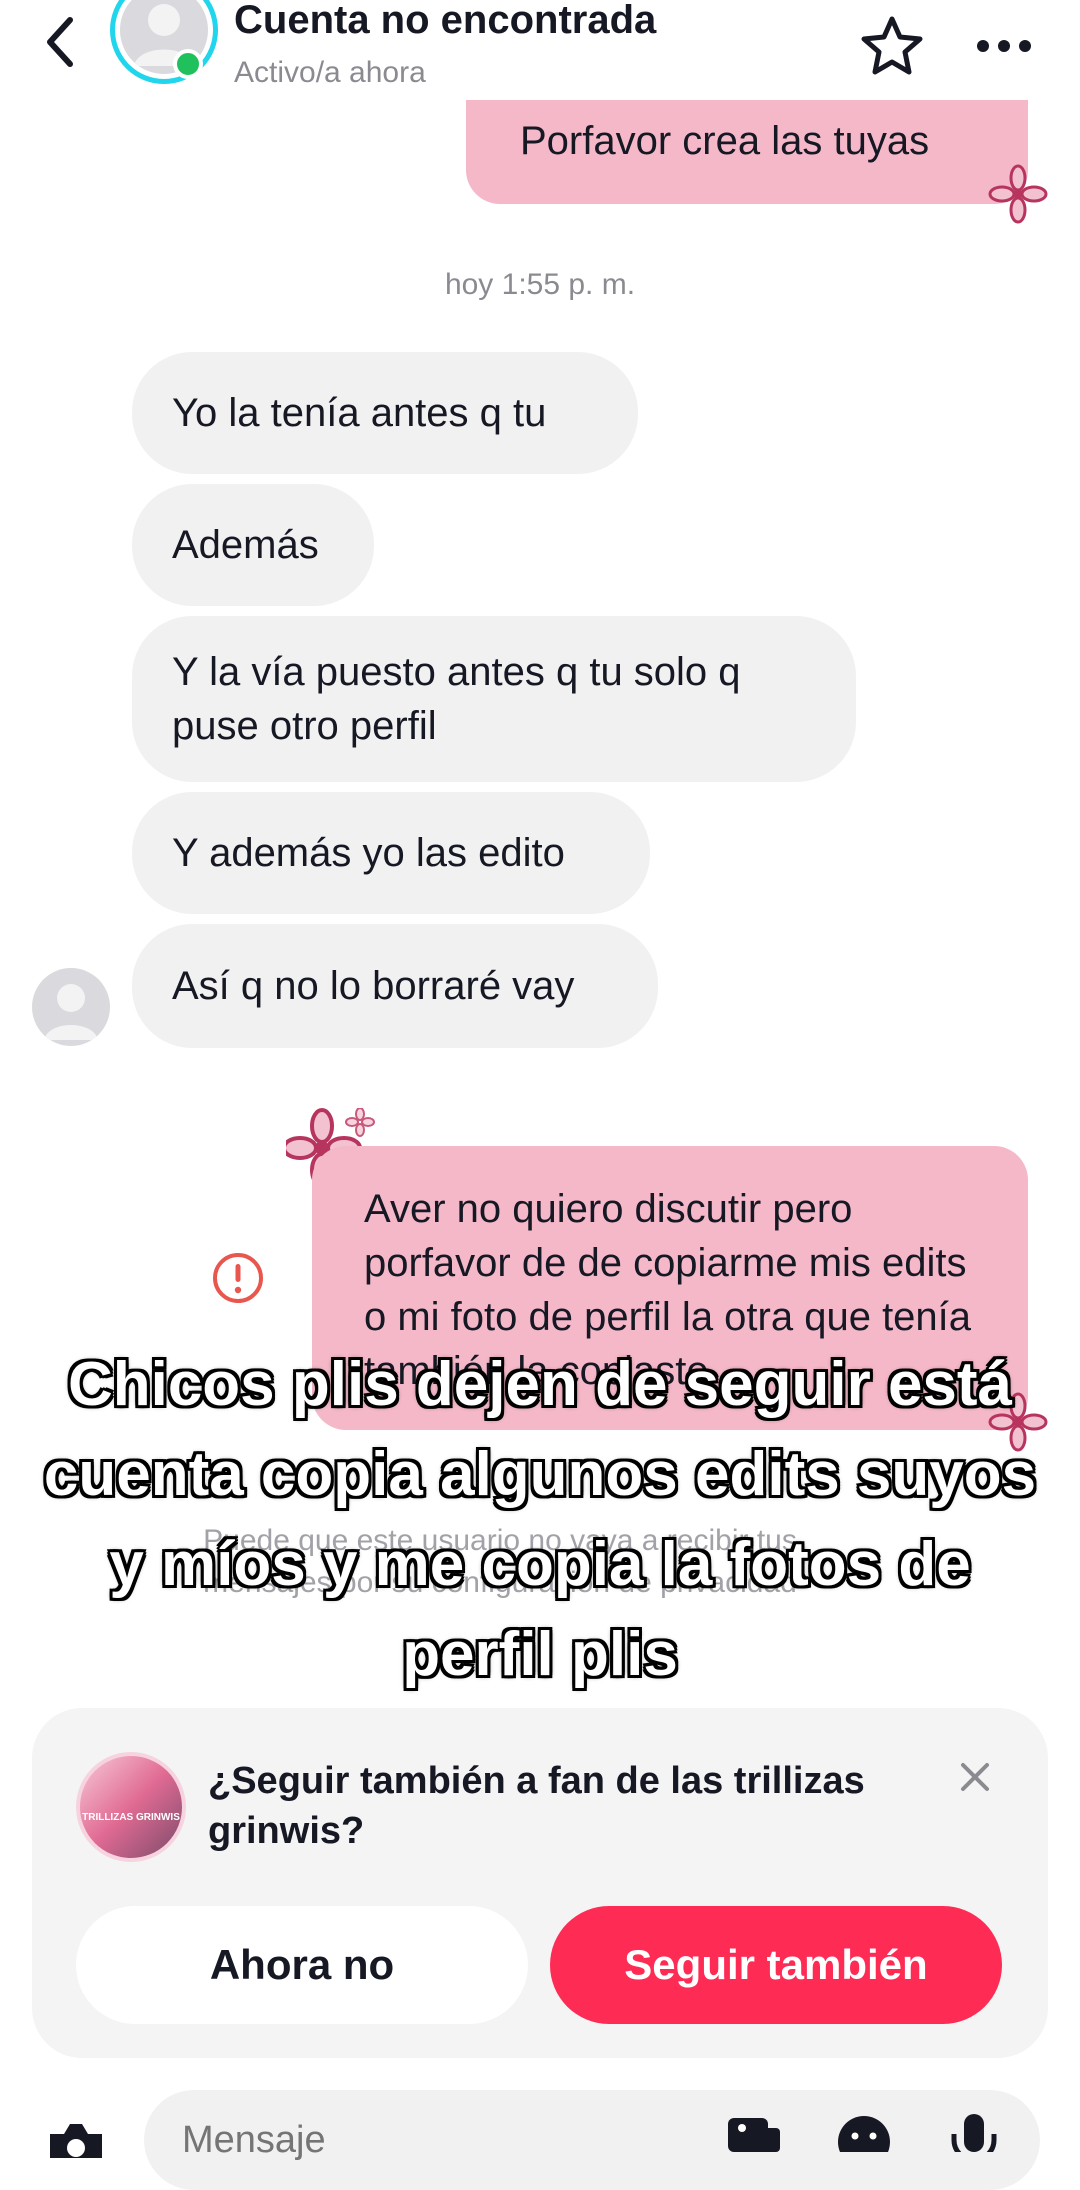  I want to click on message-text: Yo la tenía antes q tu, so click(359, 413).